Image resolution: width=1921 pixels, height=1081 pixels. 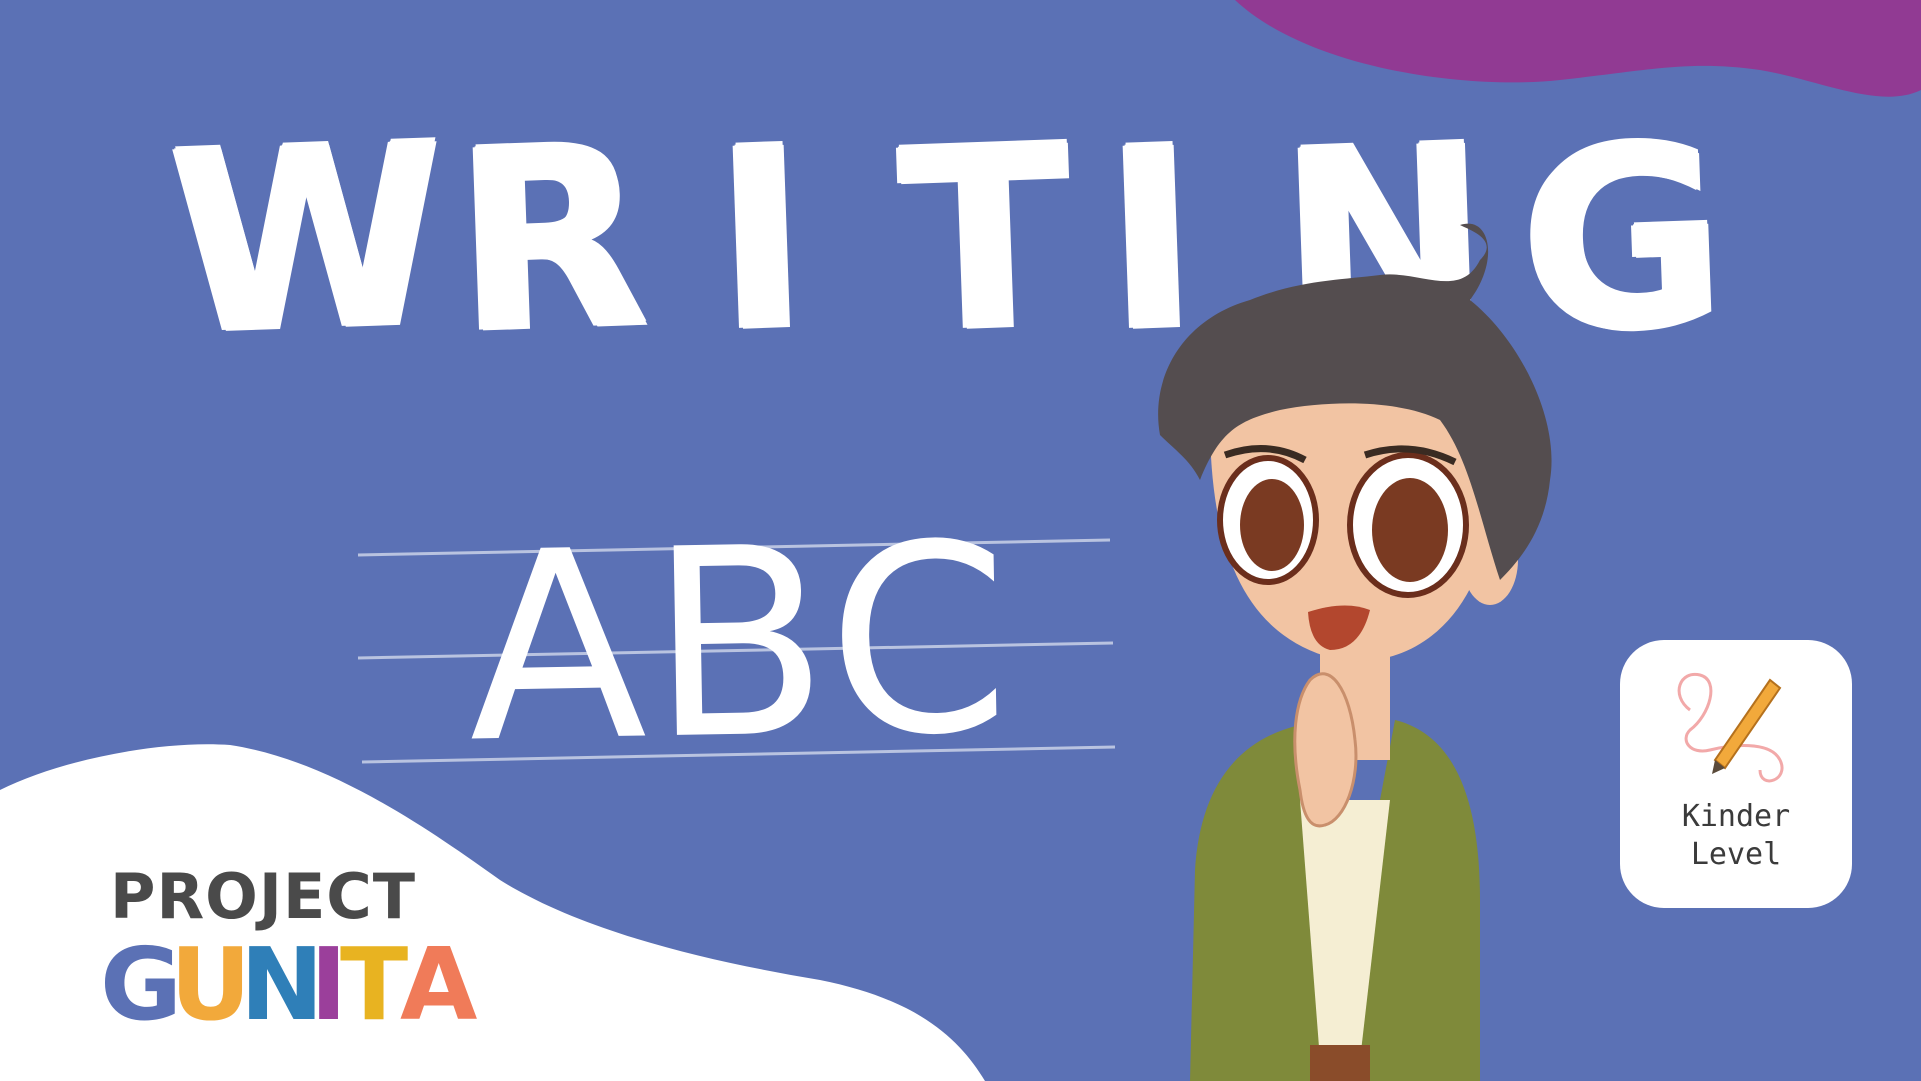 I want to click on pencil-scribble-icon, so click(x=1730, y=727).